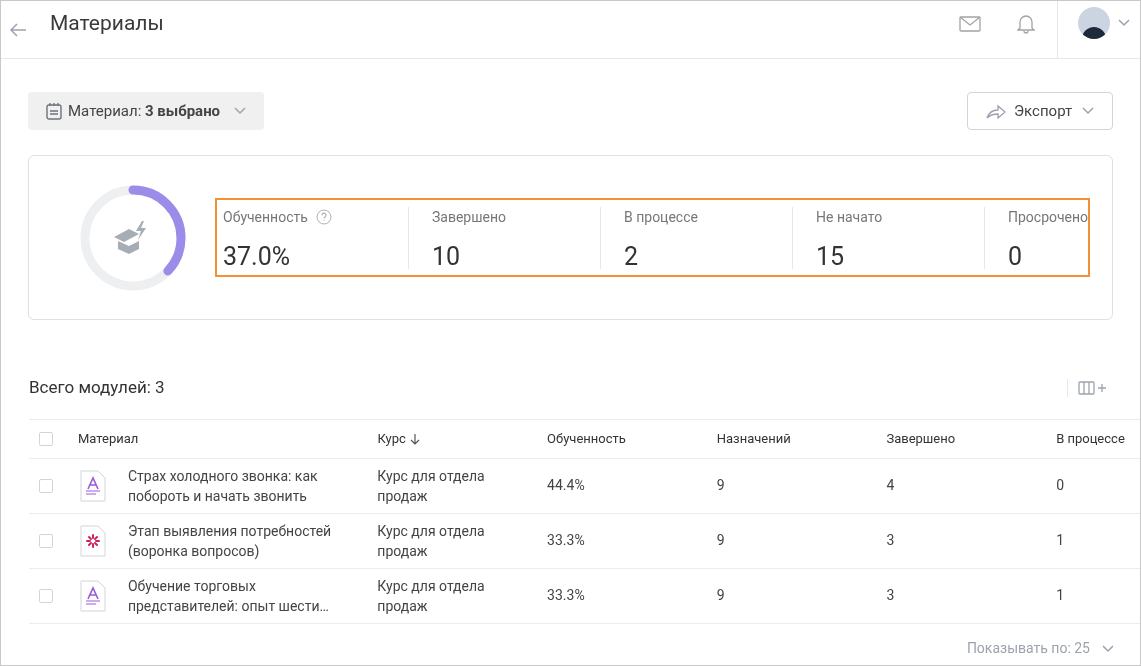 The image size is (1141, 666). Describe the element at coordinates (753, 438) in the screenshot. I see `column-header: Назначений` at that location.